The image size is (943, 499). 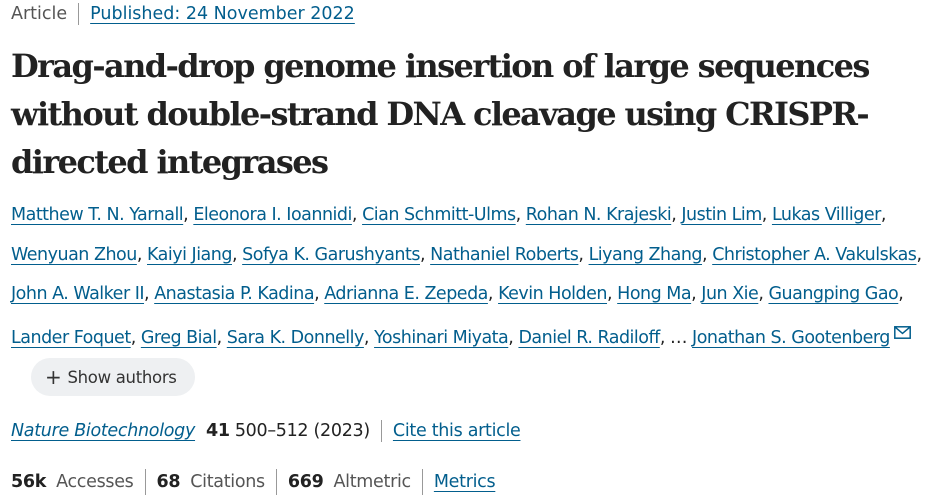 I want to click on author-item: Liyang Zhang,, so click(x=648, y=255).